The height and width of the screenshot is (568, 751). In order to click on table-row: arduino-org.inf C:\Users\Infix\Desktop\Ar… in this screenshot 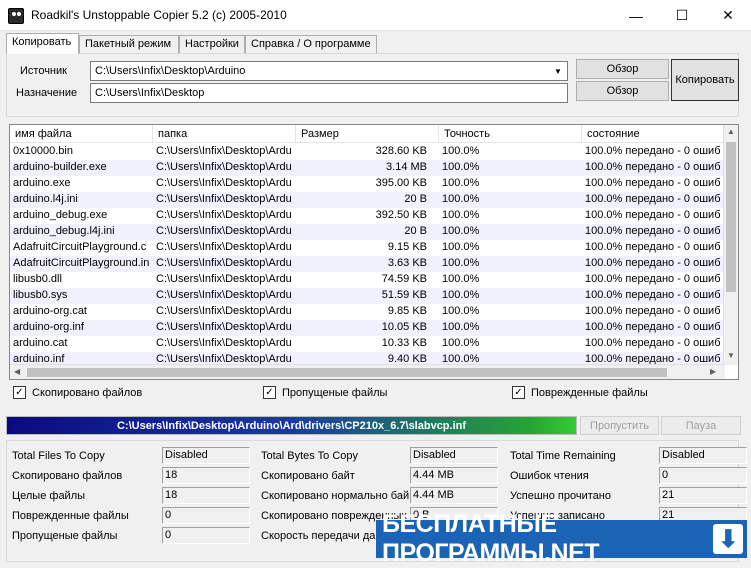, I will do `click(367, 328)`.